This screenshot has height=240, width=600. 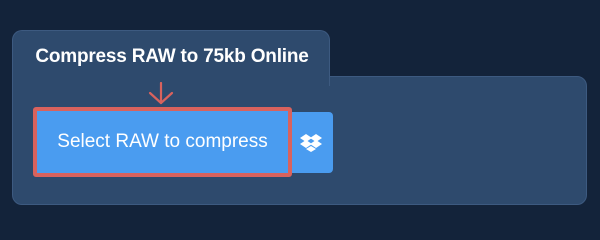 What do you see at coordinates (172, 56) in the screenshot?
I see `uploader-title: Compress RAW to 75kb Online` at bounding box center [172, 56].